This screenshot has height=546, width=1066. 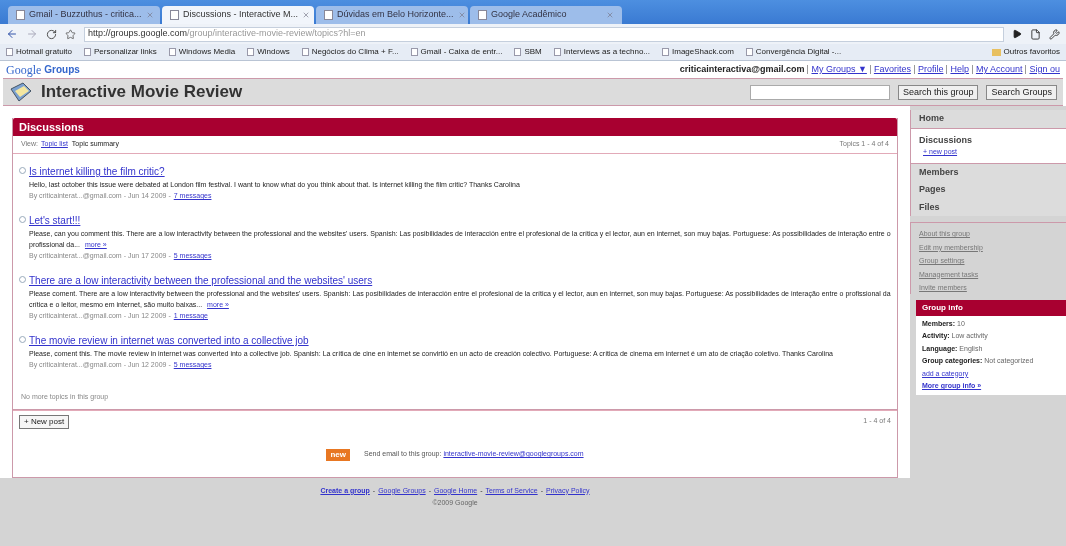 What do you see at coordinates (839, 69) in the screenshot?
I see `account-link: My Groups ▼` at bounding box center [839, 69].